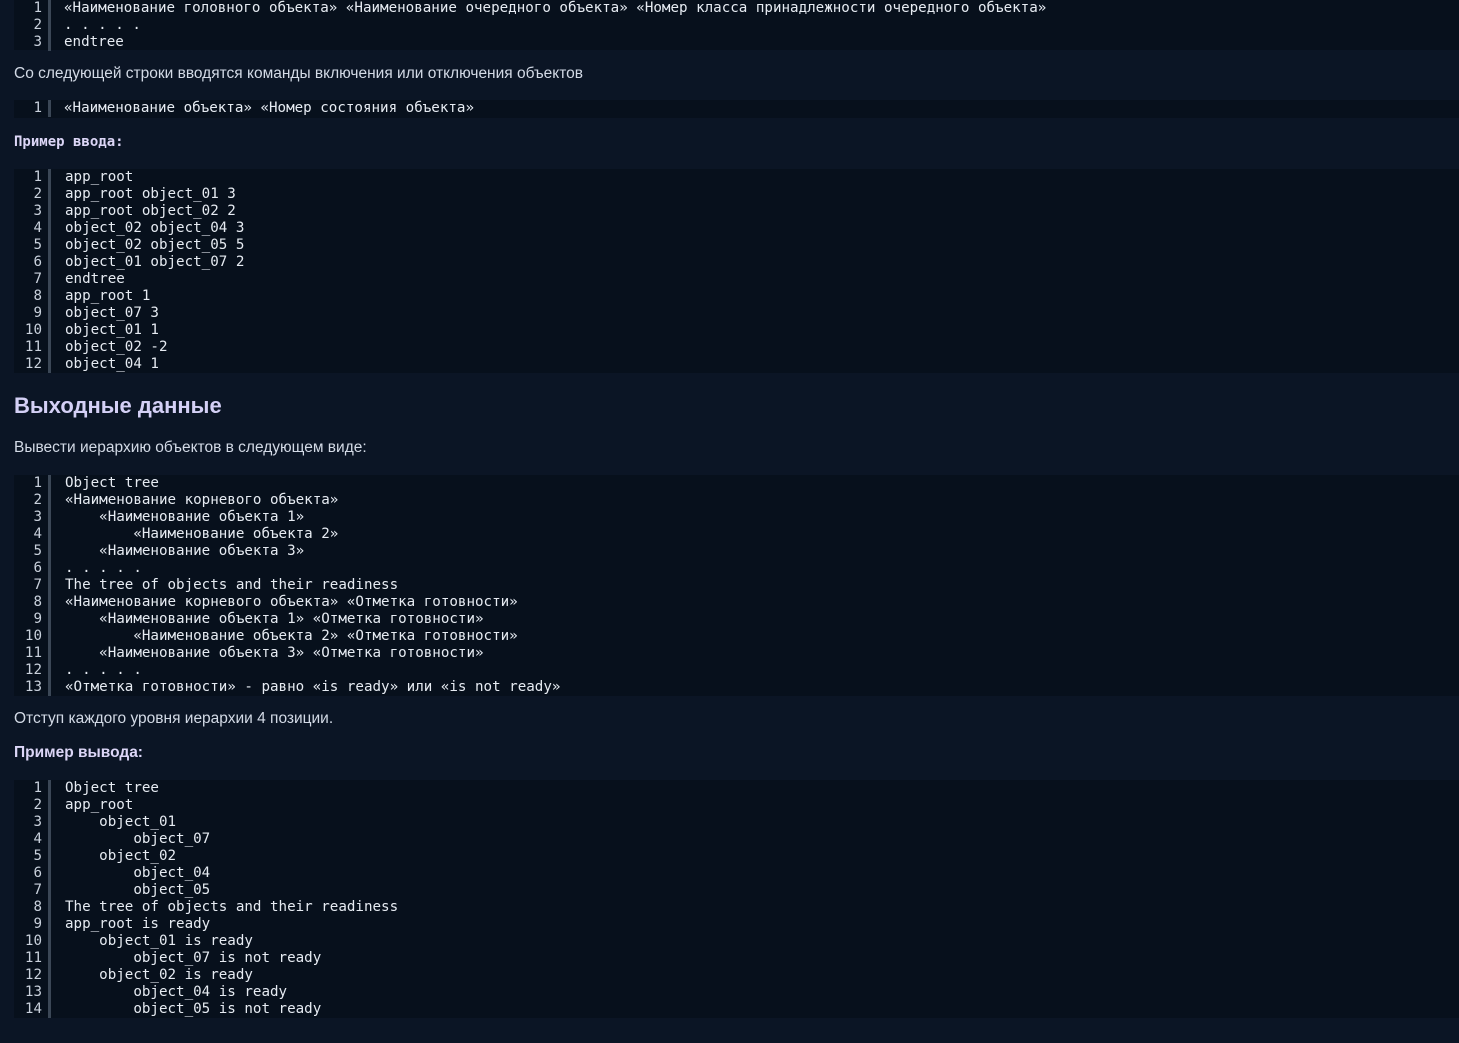 Image resolution: width=1459 pixels, height=1043 pixels. What do you see at coordinates (176, 992) in the screenshot?
I see `code-text: object_04 is ready` at bounding box center [176, 992].